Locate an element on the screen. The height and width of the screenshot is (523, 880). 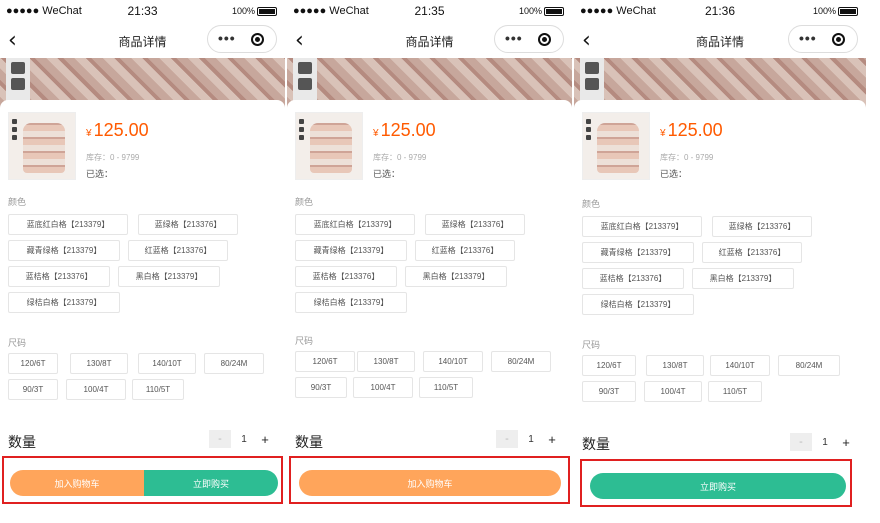
status-bar: ●●●●● WeChat 21:33 100% is located at coordinates (142, 11).